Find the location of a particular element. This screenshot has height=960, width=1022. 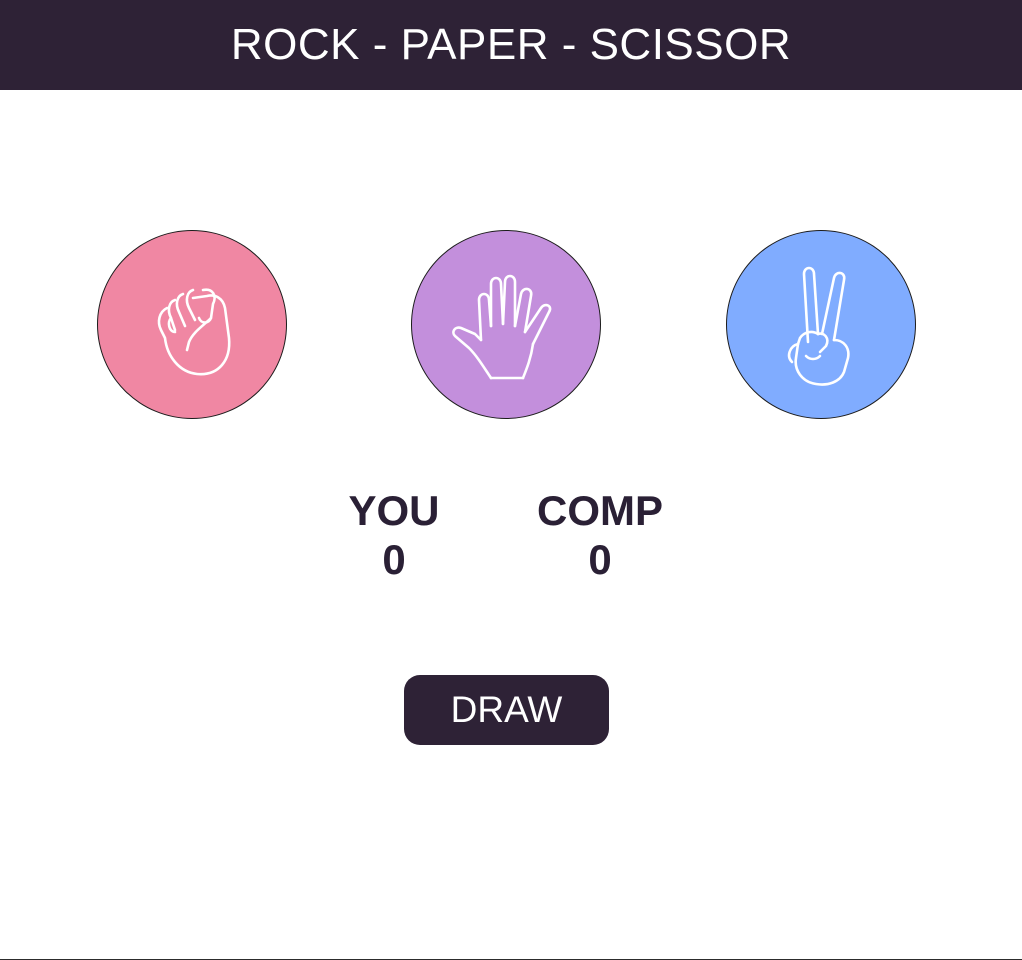

scissor-choice-button is located at coordinates (821, 324).